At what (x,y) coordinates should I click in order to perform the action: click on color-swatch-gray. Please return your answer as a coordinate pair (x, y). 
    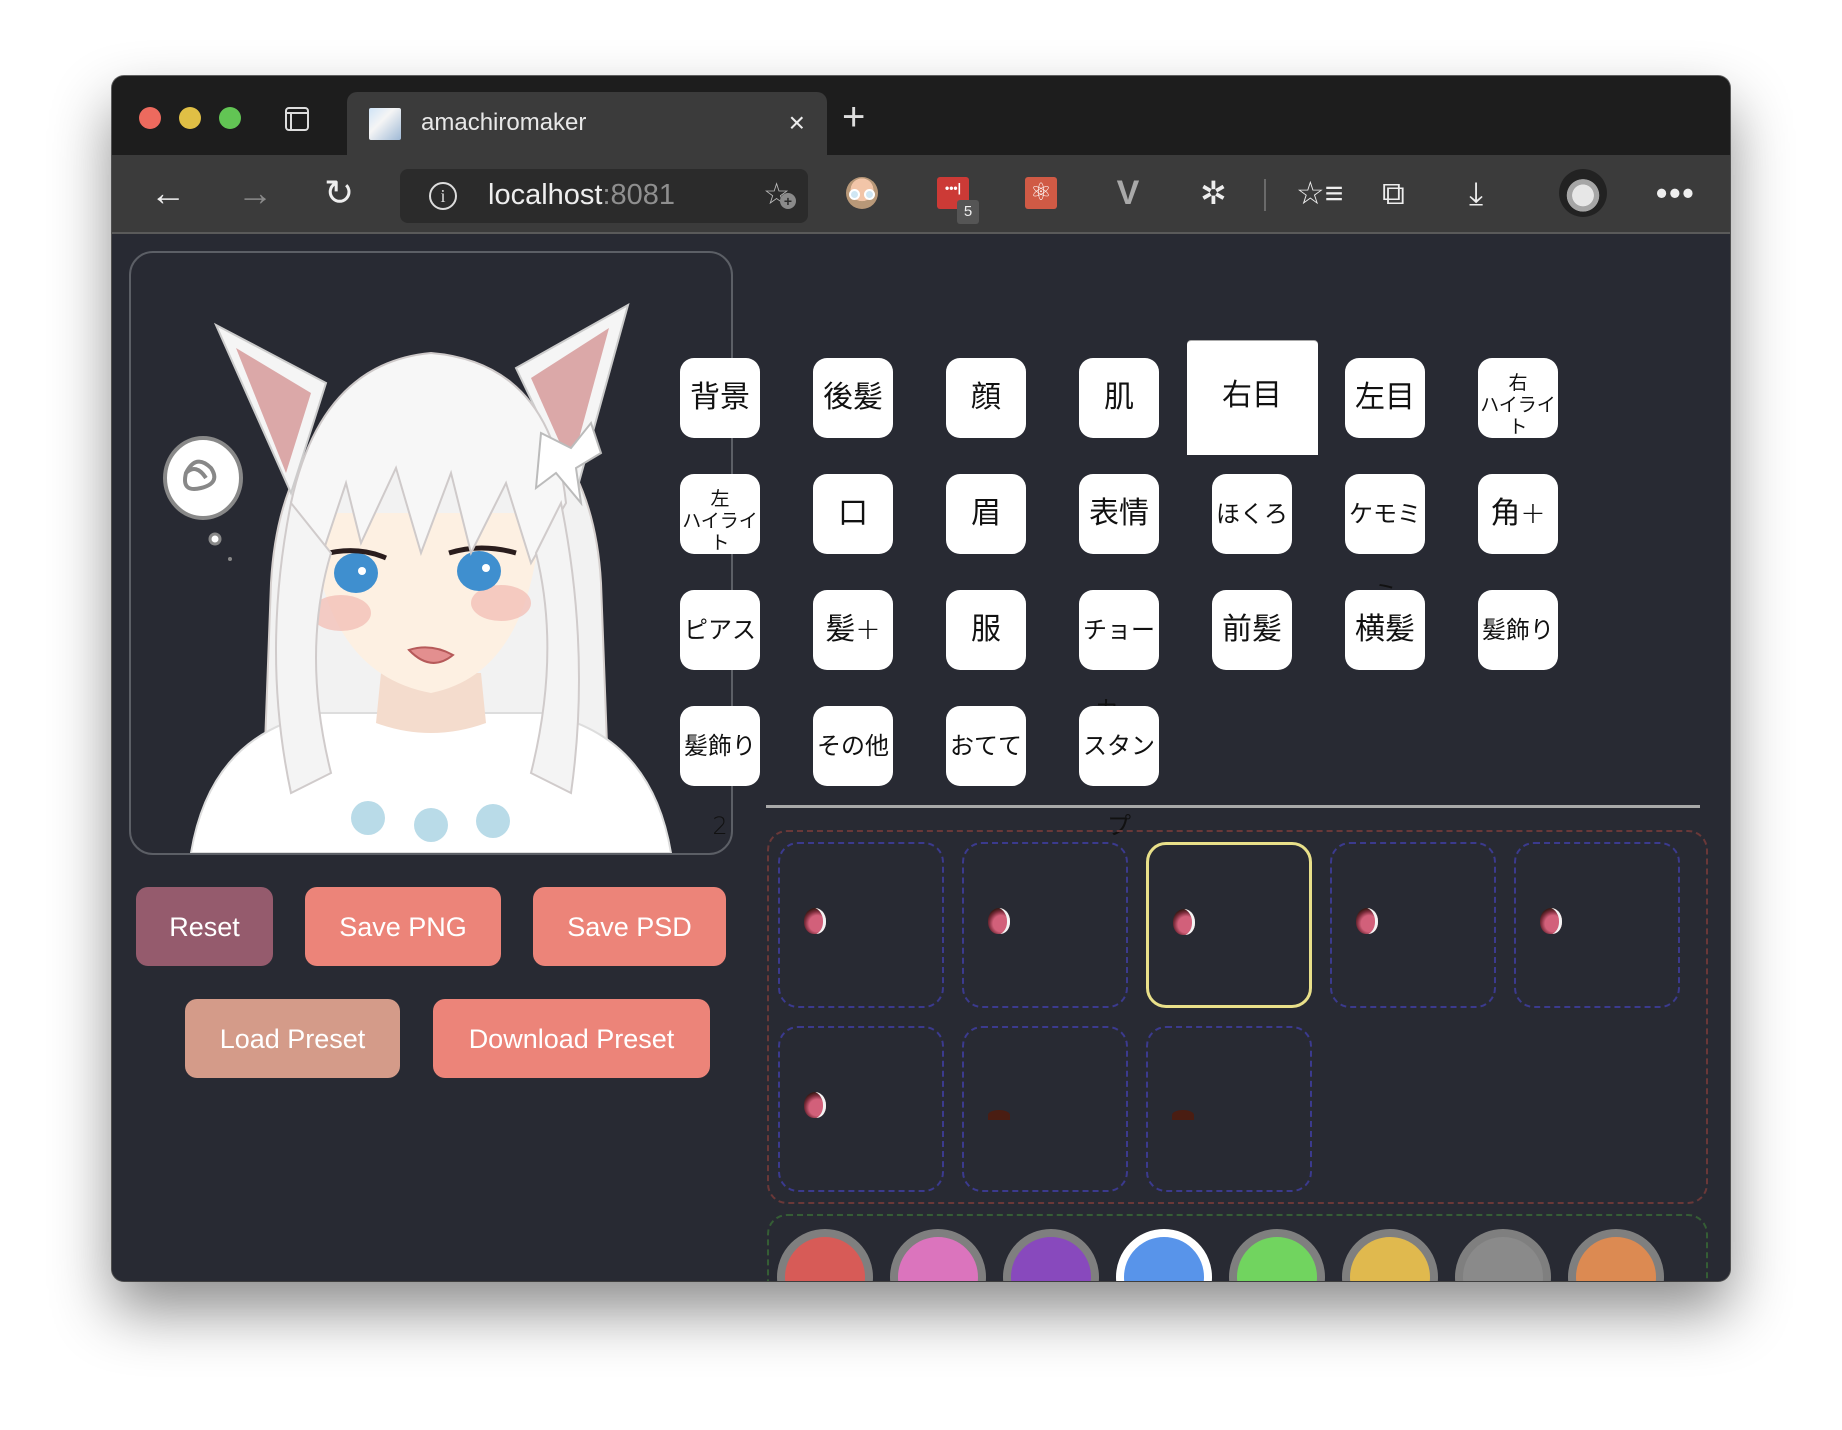
    Looking at the image, I should click on (1503, 1255).